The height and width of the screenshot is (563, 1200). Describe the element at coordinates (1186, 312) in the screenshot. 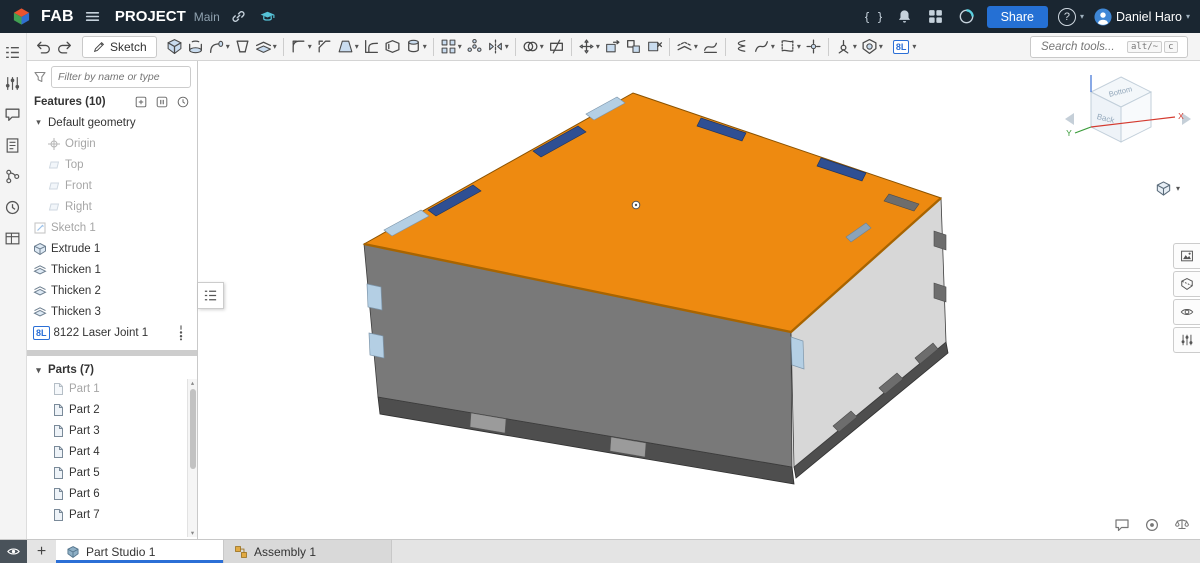

I see `named-views-button` at that location.